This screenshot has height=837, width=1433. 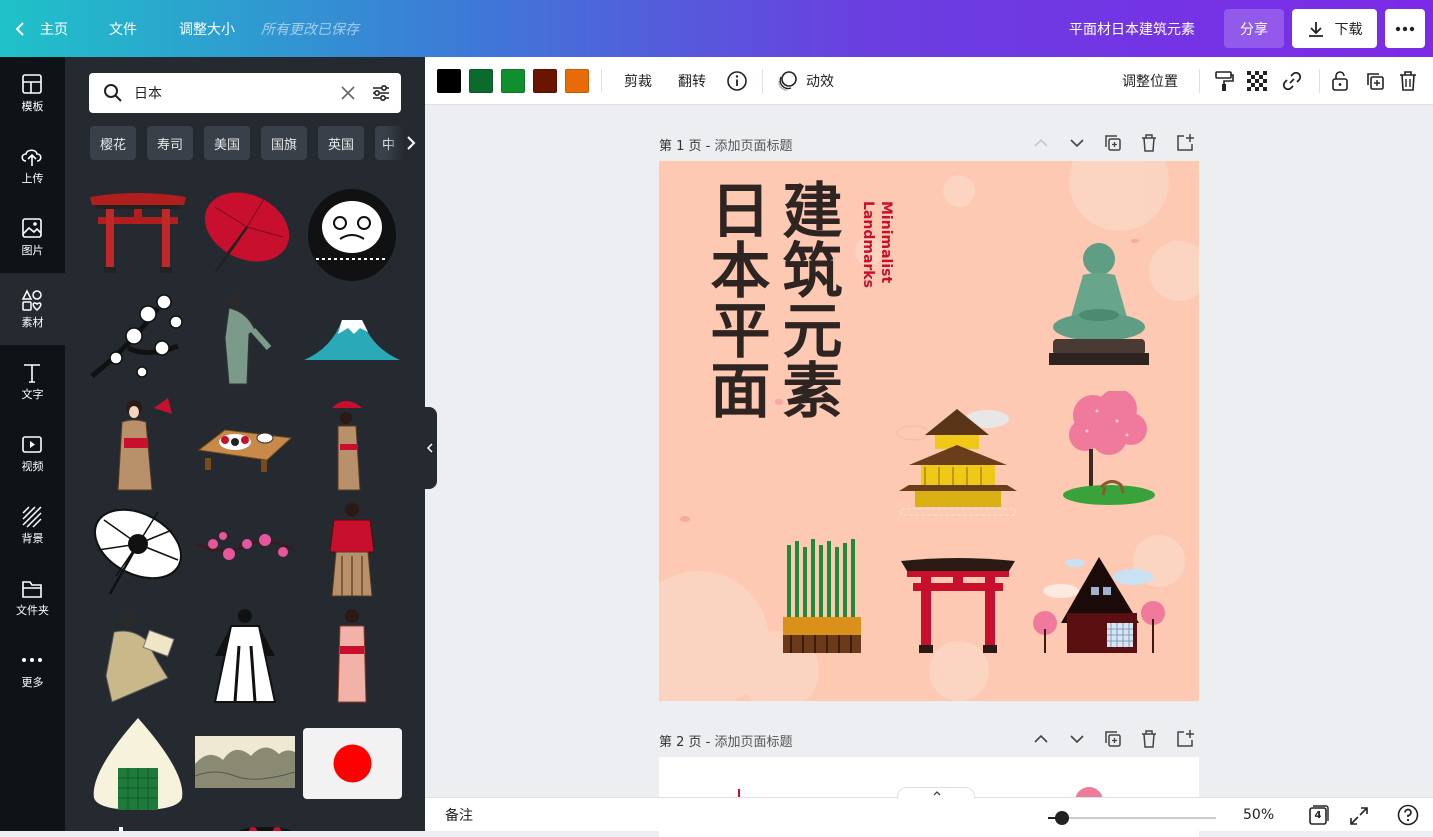 What do you see at coordinates (1132, 818) in the screenshot?
I see `zoom-slider` at bounding box center [1132, 818].